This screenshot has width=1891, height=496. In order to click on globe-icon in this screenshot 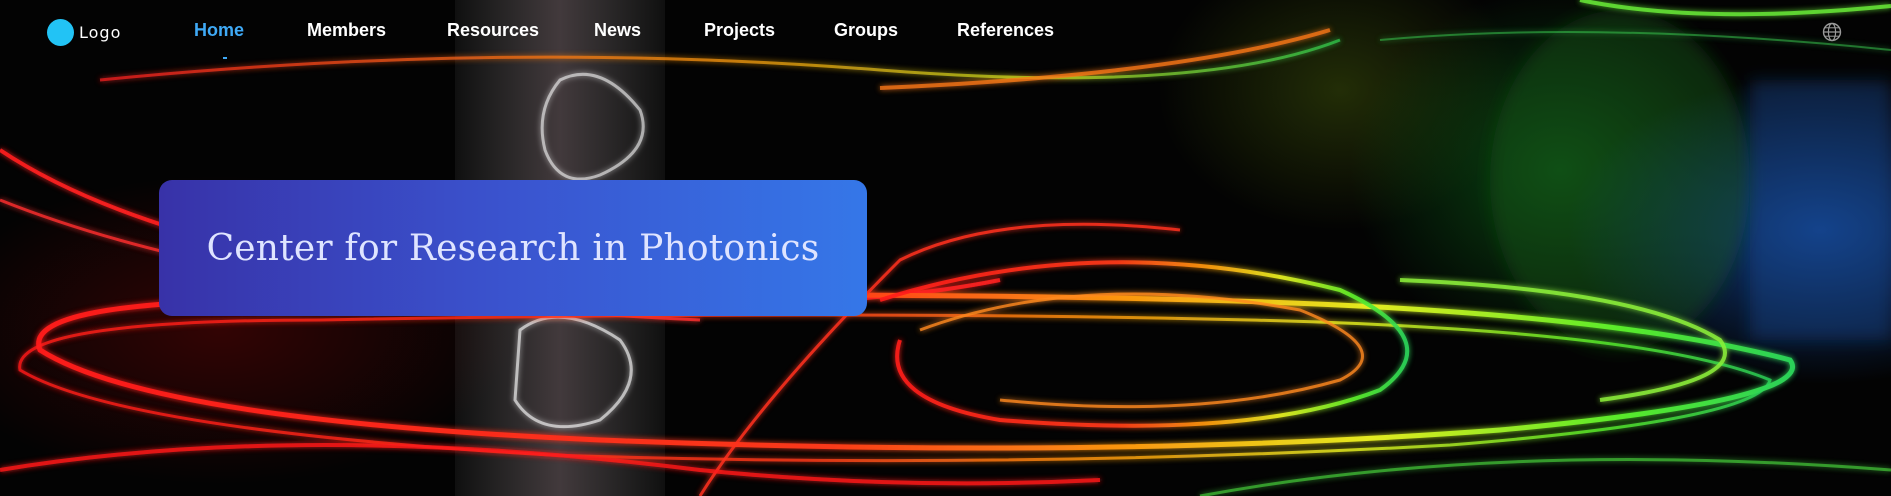, I will do `click(1832, 32)`.